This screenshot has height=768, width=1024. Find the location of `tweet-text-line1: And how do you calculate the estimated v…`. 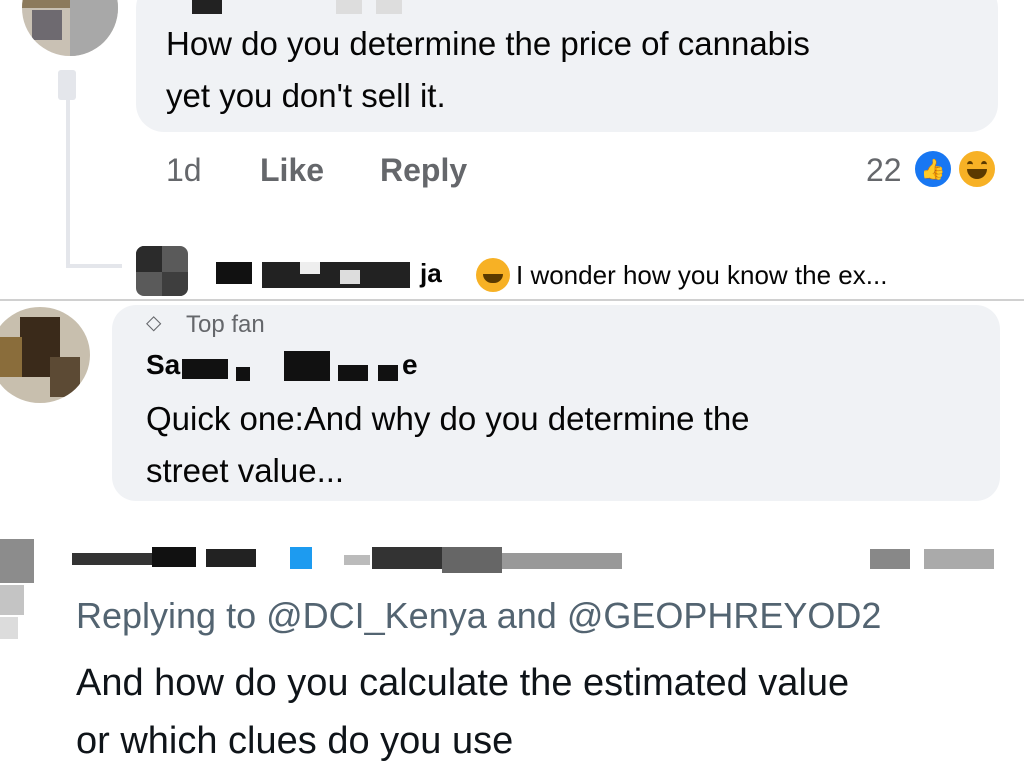

tweet-text-line1: And how do you calculate the estimated v… is located at coordinates (463, 683).